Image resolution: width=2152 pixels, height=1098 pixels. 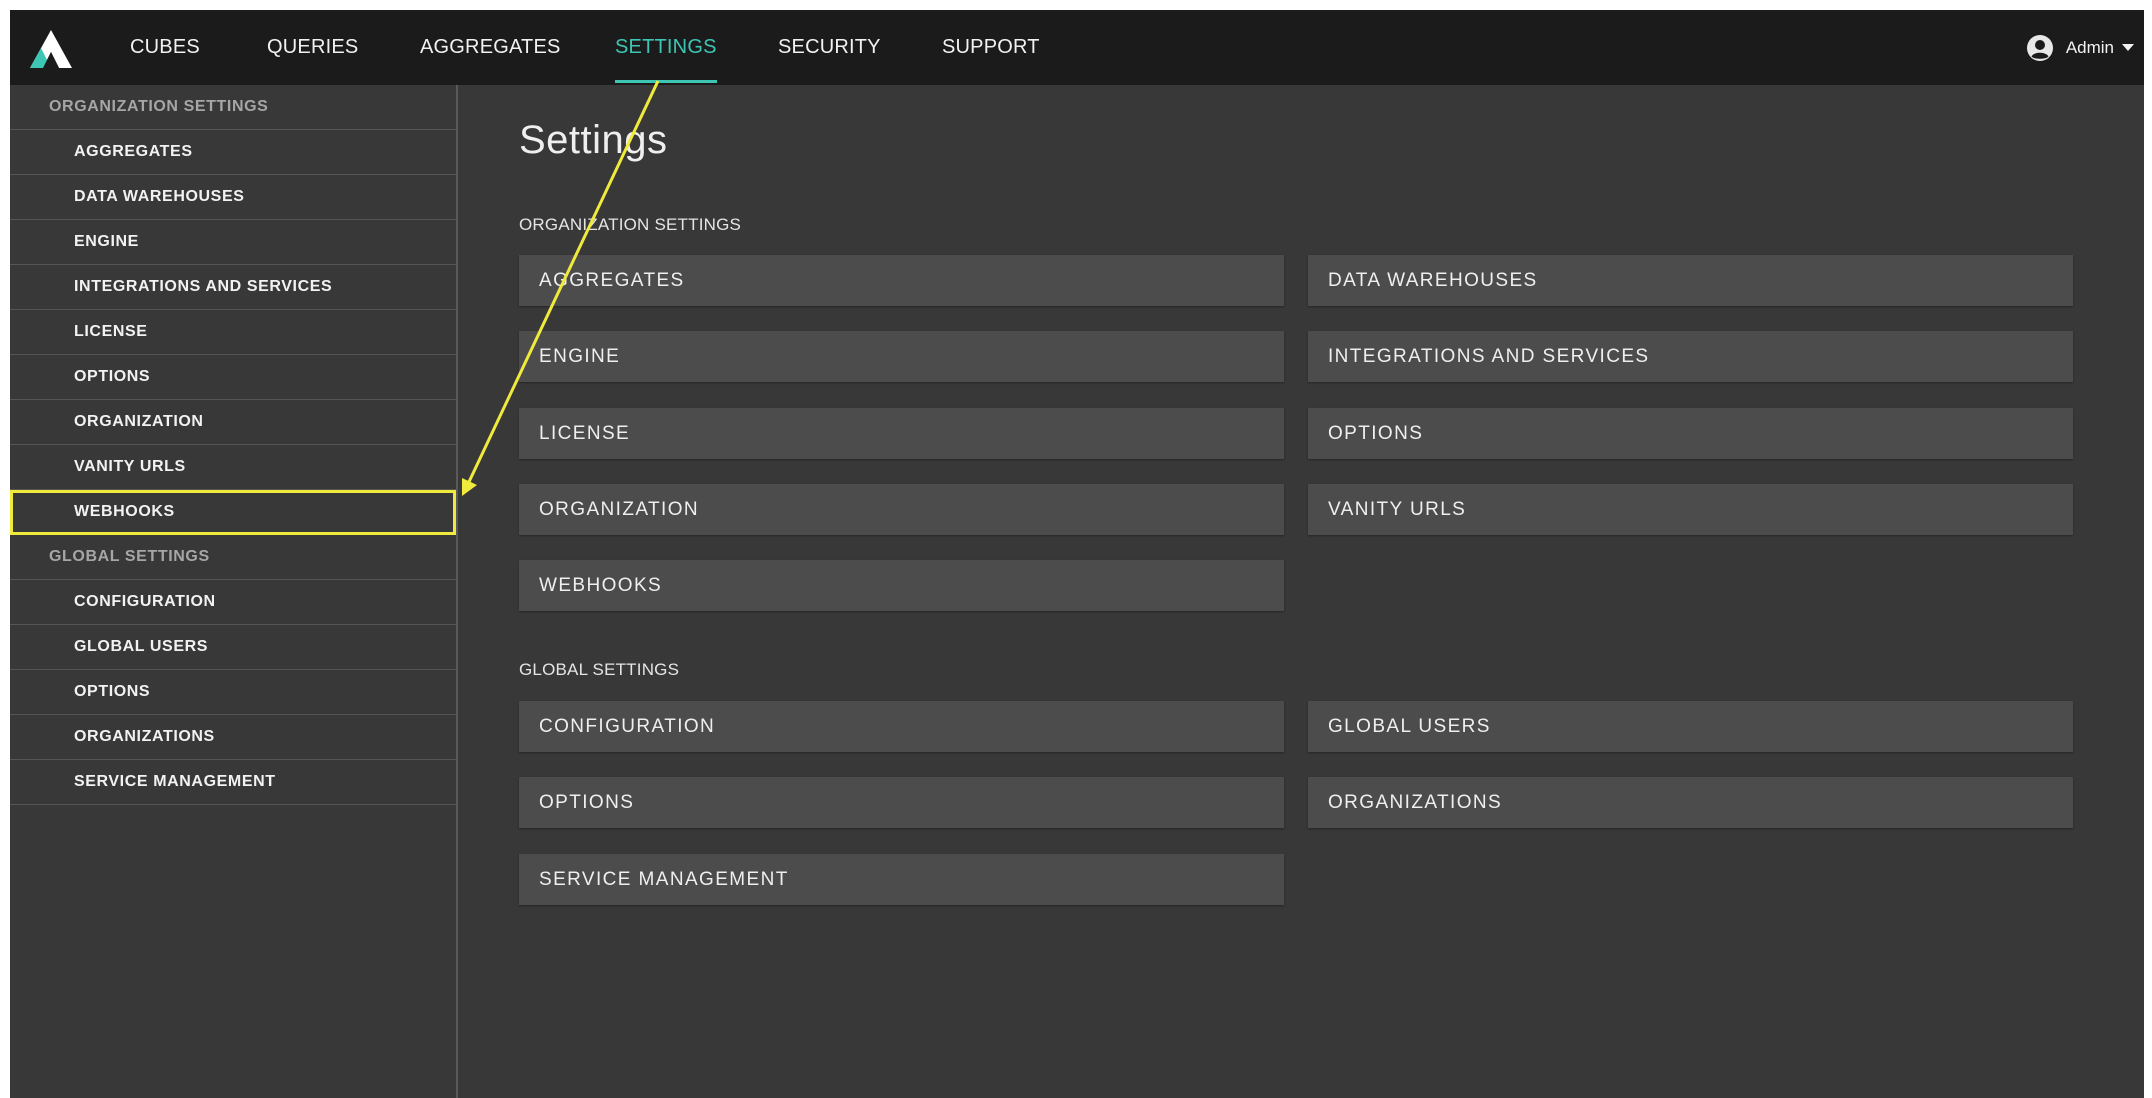 I want to click on nav-settings-label: SETTINGS, so click(x=666, y=47).